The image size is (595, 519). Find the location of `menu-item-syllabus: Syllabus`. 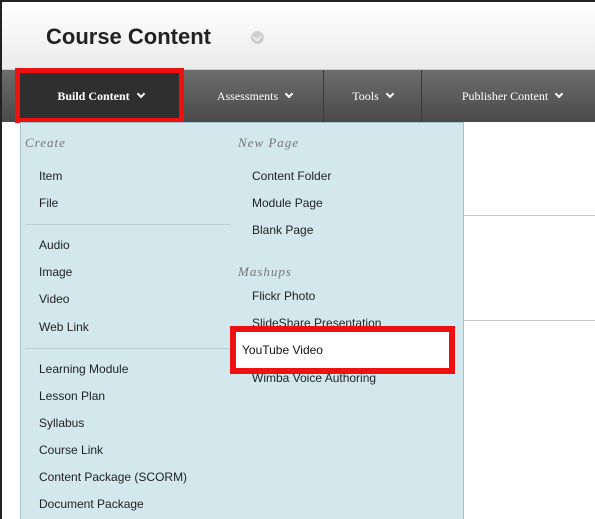

menu-item-syllabus: Syllabus is located at coordinates (61, 423).